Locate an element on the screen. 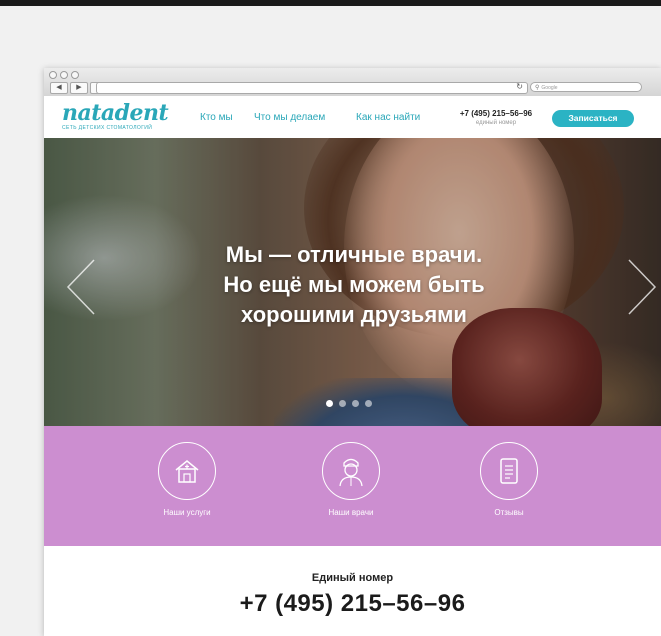  hero-title-line: Но ещё мы можем быть is located at coordinates (354, 284).